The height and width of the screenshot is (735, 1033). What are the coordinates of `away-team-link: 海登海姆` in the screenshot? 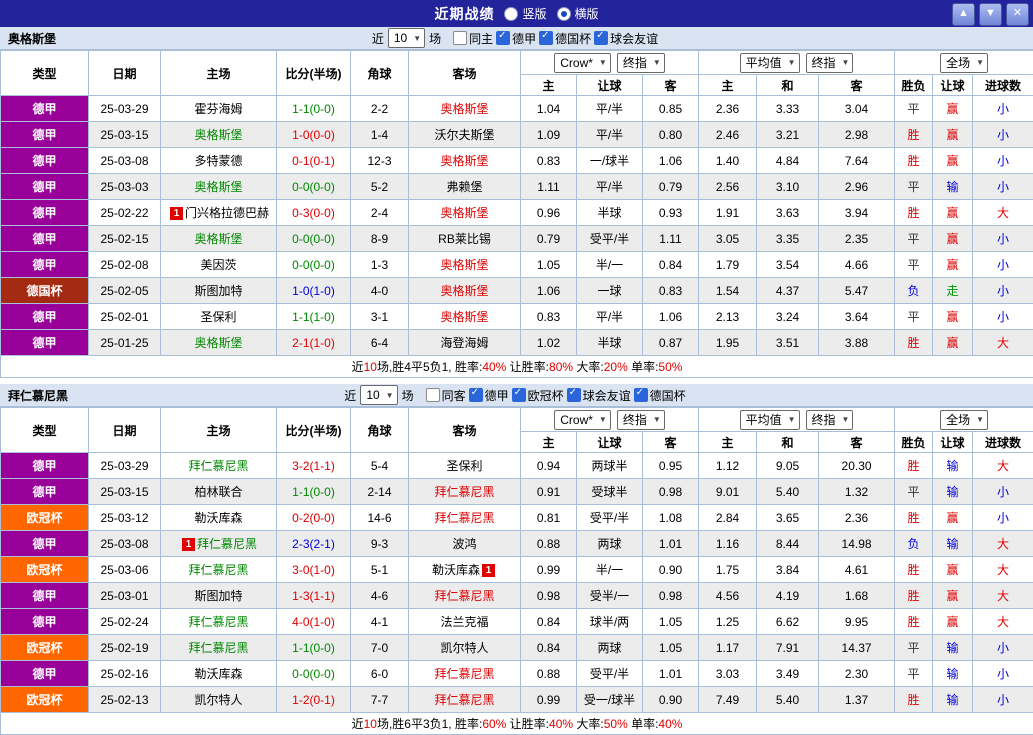 It's located at (465, 343).